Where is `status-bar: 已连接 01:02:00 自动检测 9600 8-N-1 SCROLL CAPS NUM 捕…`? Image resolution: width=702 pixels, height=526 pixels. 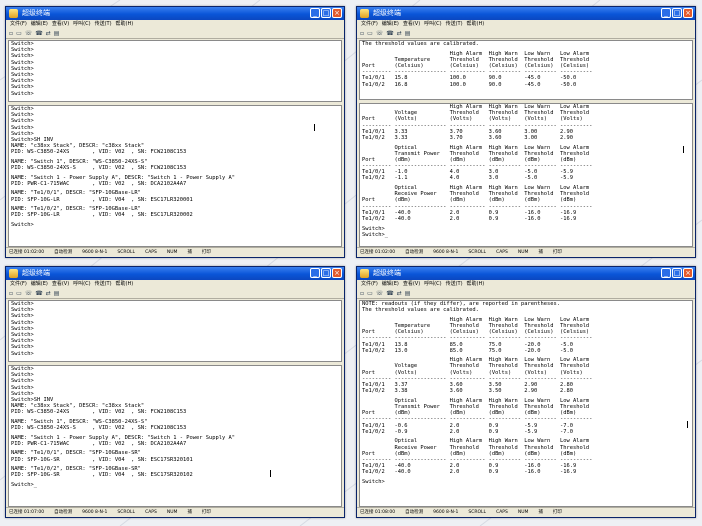 status-bar: 已连接 01:02:00 自动检测 9600 8-N-1 SCROLL CAPS NUM 捕… is located at coordinates (526, 252).